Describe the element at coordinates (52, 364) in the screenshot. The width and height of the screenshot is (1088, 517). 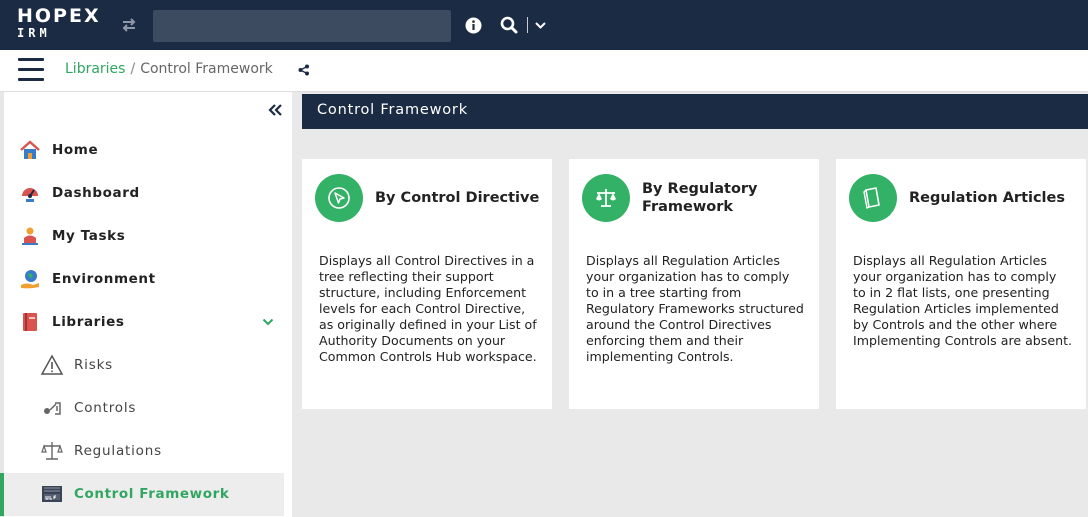
I see `warning-triangle-icon` at that location.